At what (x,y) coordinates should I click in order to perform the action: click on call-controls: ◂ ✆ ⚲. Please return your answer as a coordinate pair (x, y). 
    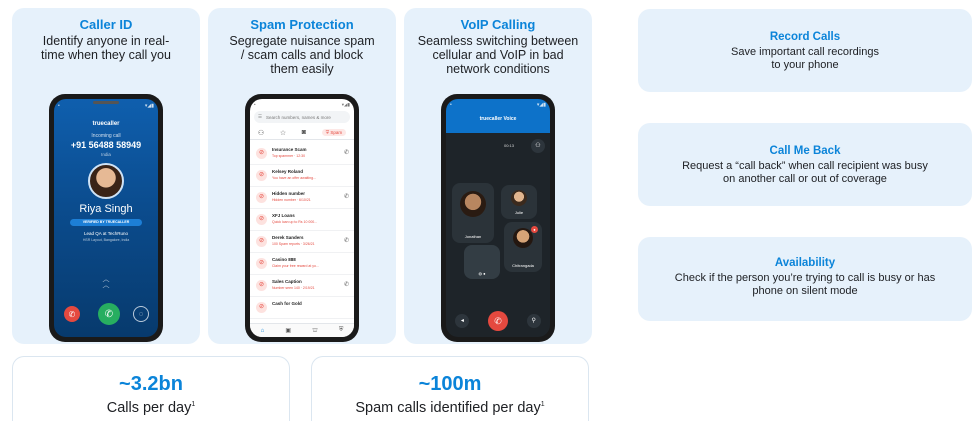
    Looking at the image, I should click on (498, 321).